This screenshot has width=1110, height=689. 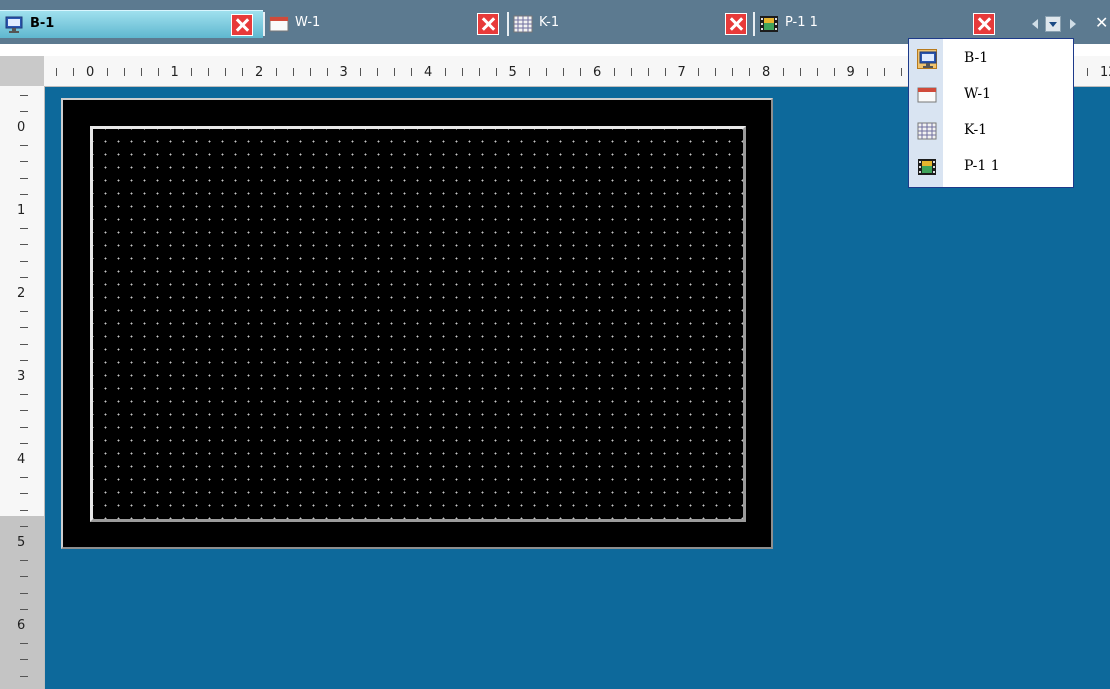 I want to click on popup-item-label: B-1, so click(x=976, y=58).